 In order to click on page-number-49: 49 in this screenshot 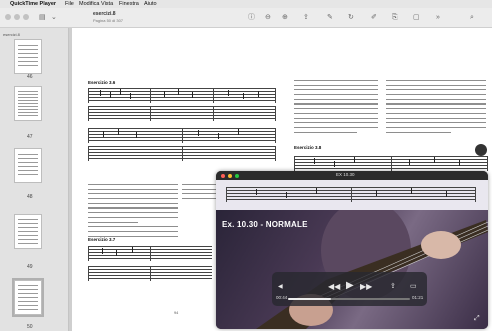, I will do `click(30, 267)`.